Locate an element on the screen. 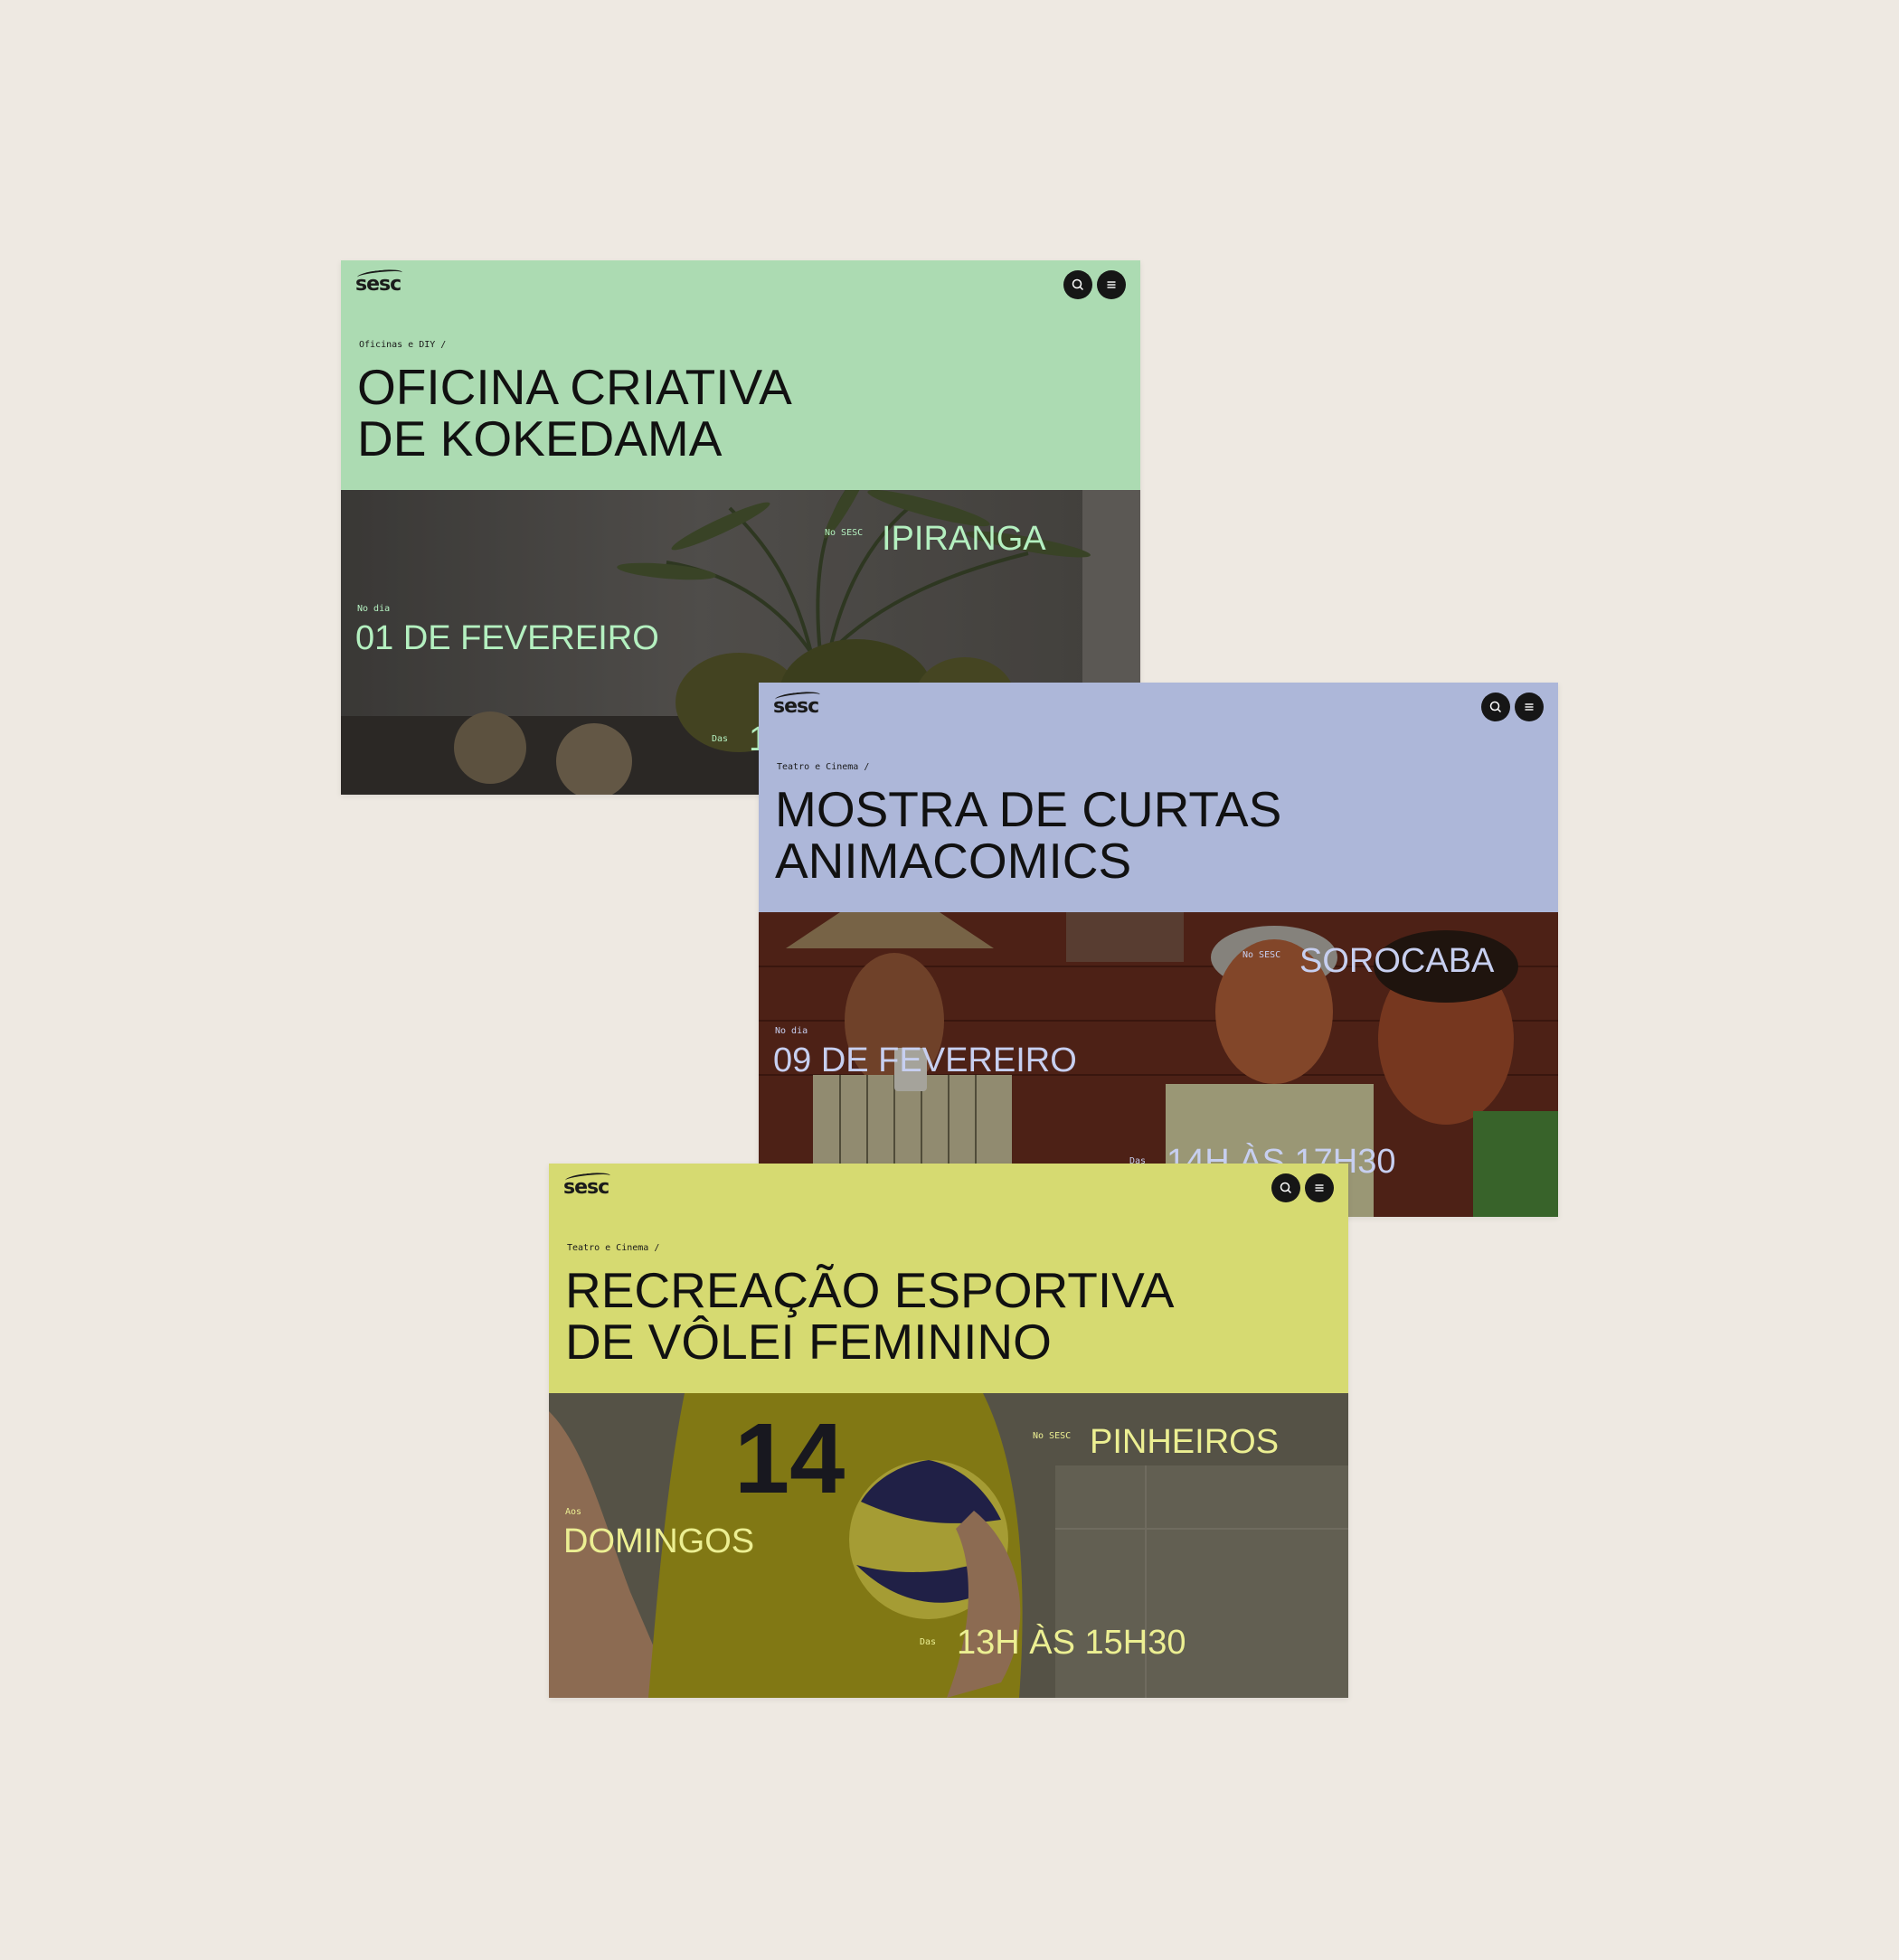  event-date: DOMINGOS is located at coordinates (659, 1541).